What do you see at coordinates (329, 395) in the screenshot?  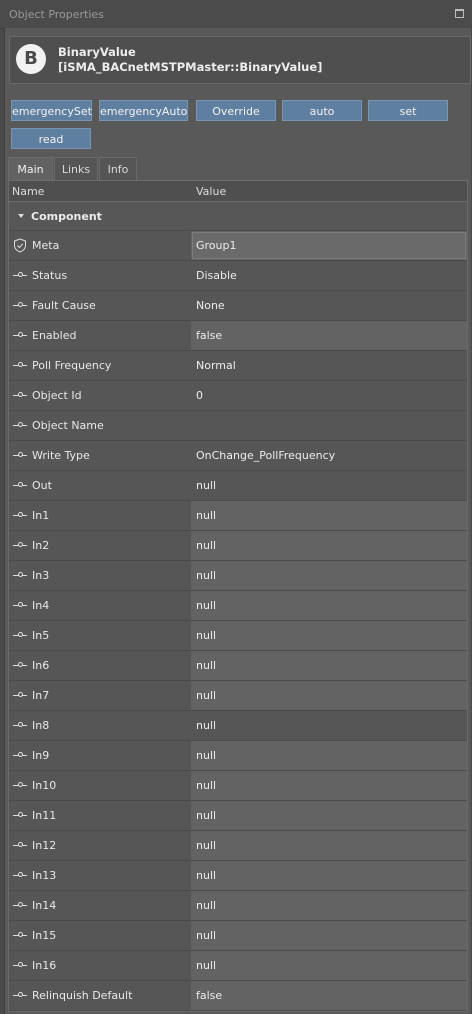 I see `property-value-cell: 0` at bounding box center [329, 395].